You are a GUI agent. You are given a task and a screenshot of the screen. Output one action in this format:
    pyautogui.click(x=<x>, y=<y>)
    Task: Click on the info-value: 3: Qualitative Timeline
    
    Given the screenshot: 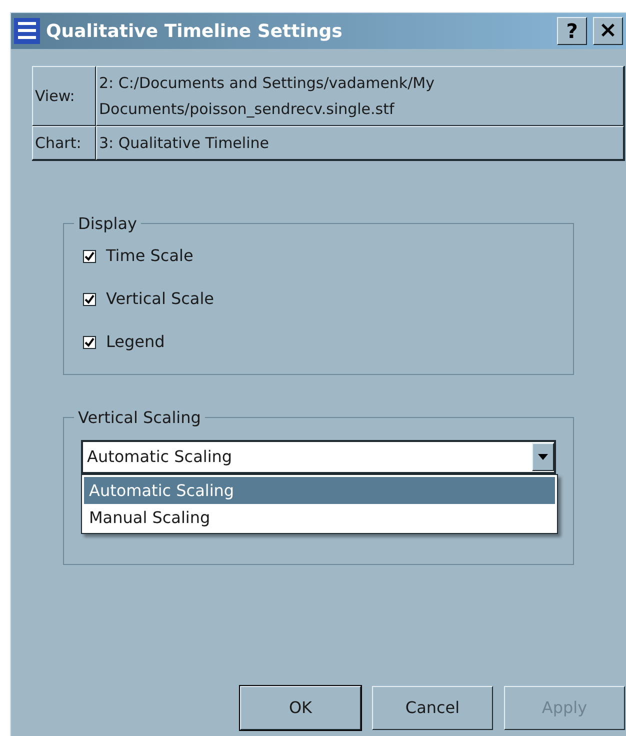 What is the action you would take?
    pyautogui.click(x=360, y=143)
    